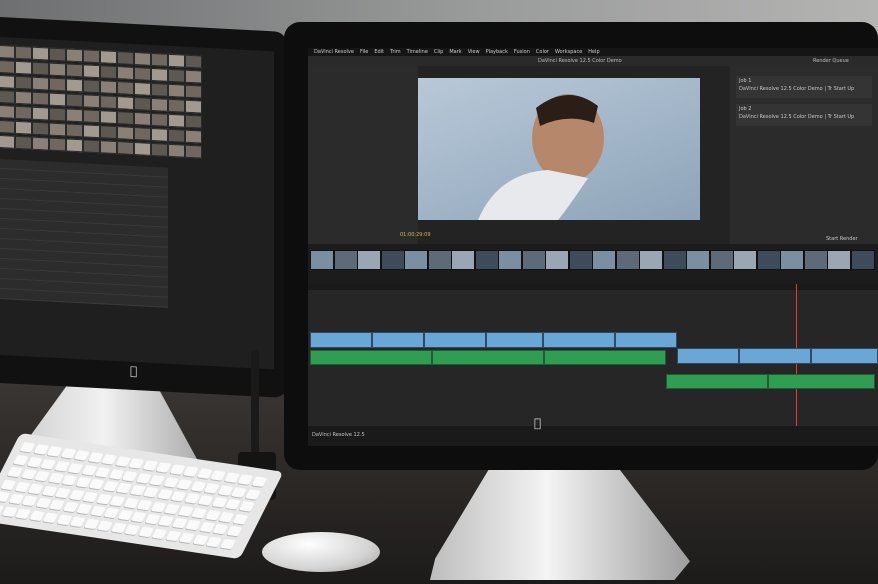  What do you see at coordinates (522, 52) in the screenshot?
I see `menu-item: Fusion` at bounding box center [522, 52].